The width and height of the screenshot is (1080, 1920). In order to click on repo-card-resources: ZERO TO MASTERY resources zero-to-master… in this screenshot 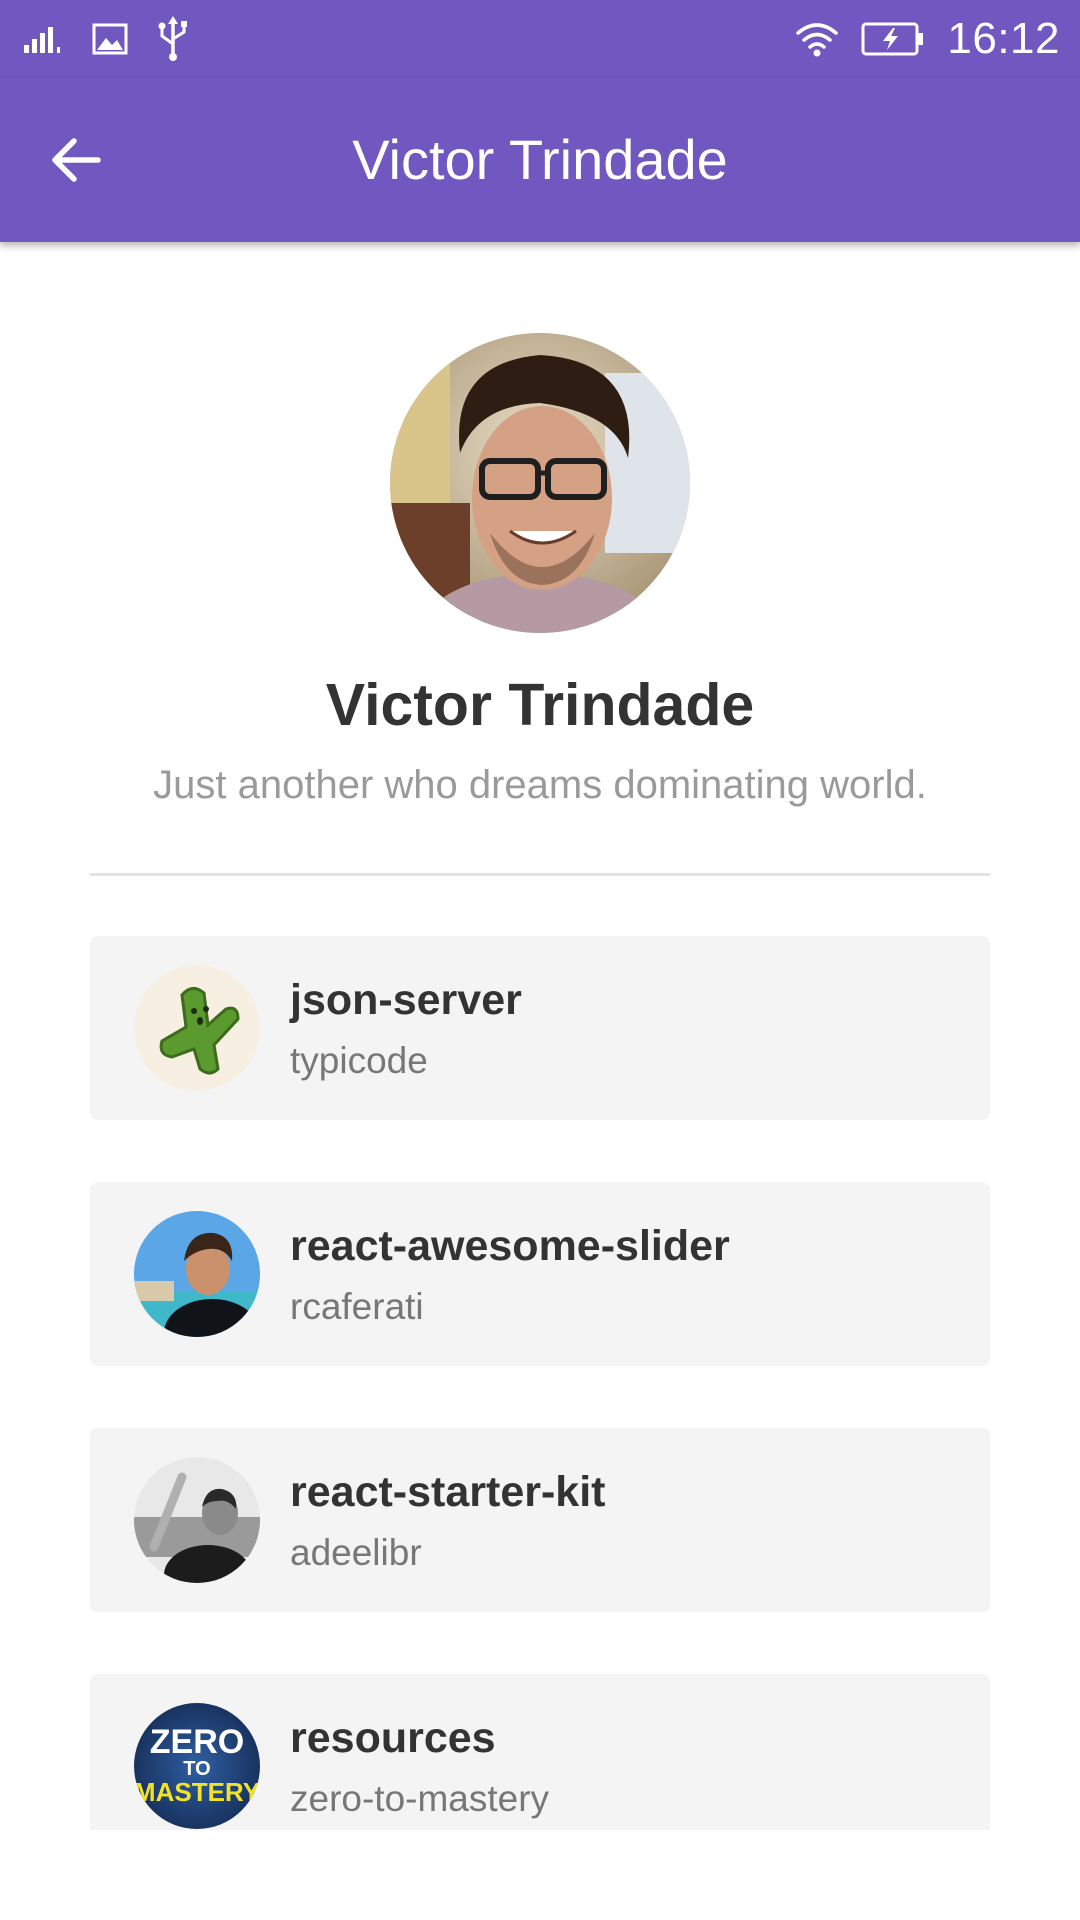, I will do `click(540, 1752)`.